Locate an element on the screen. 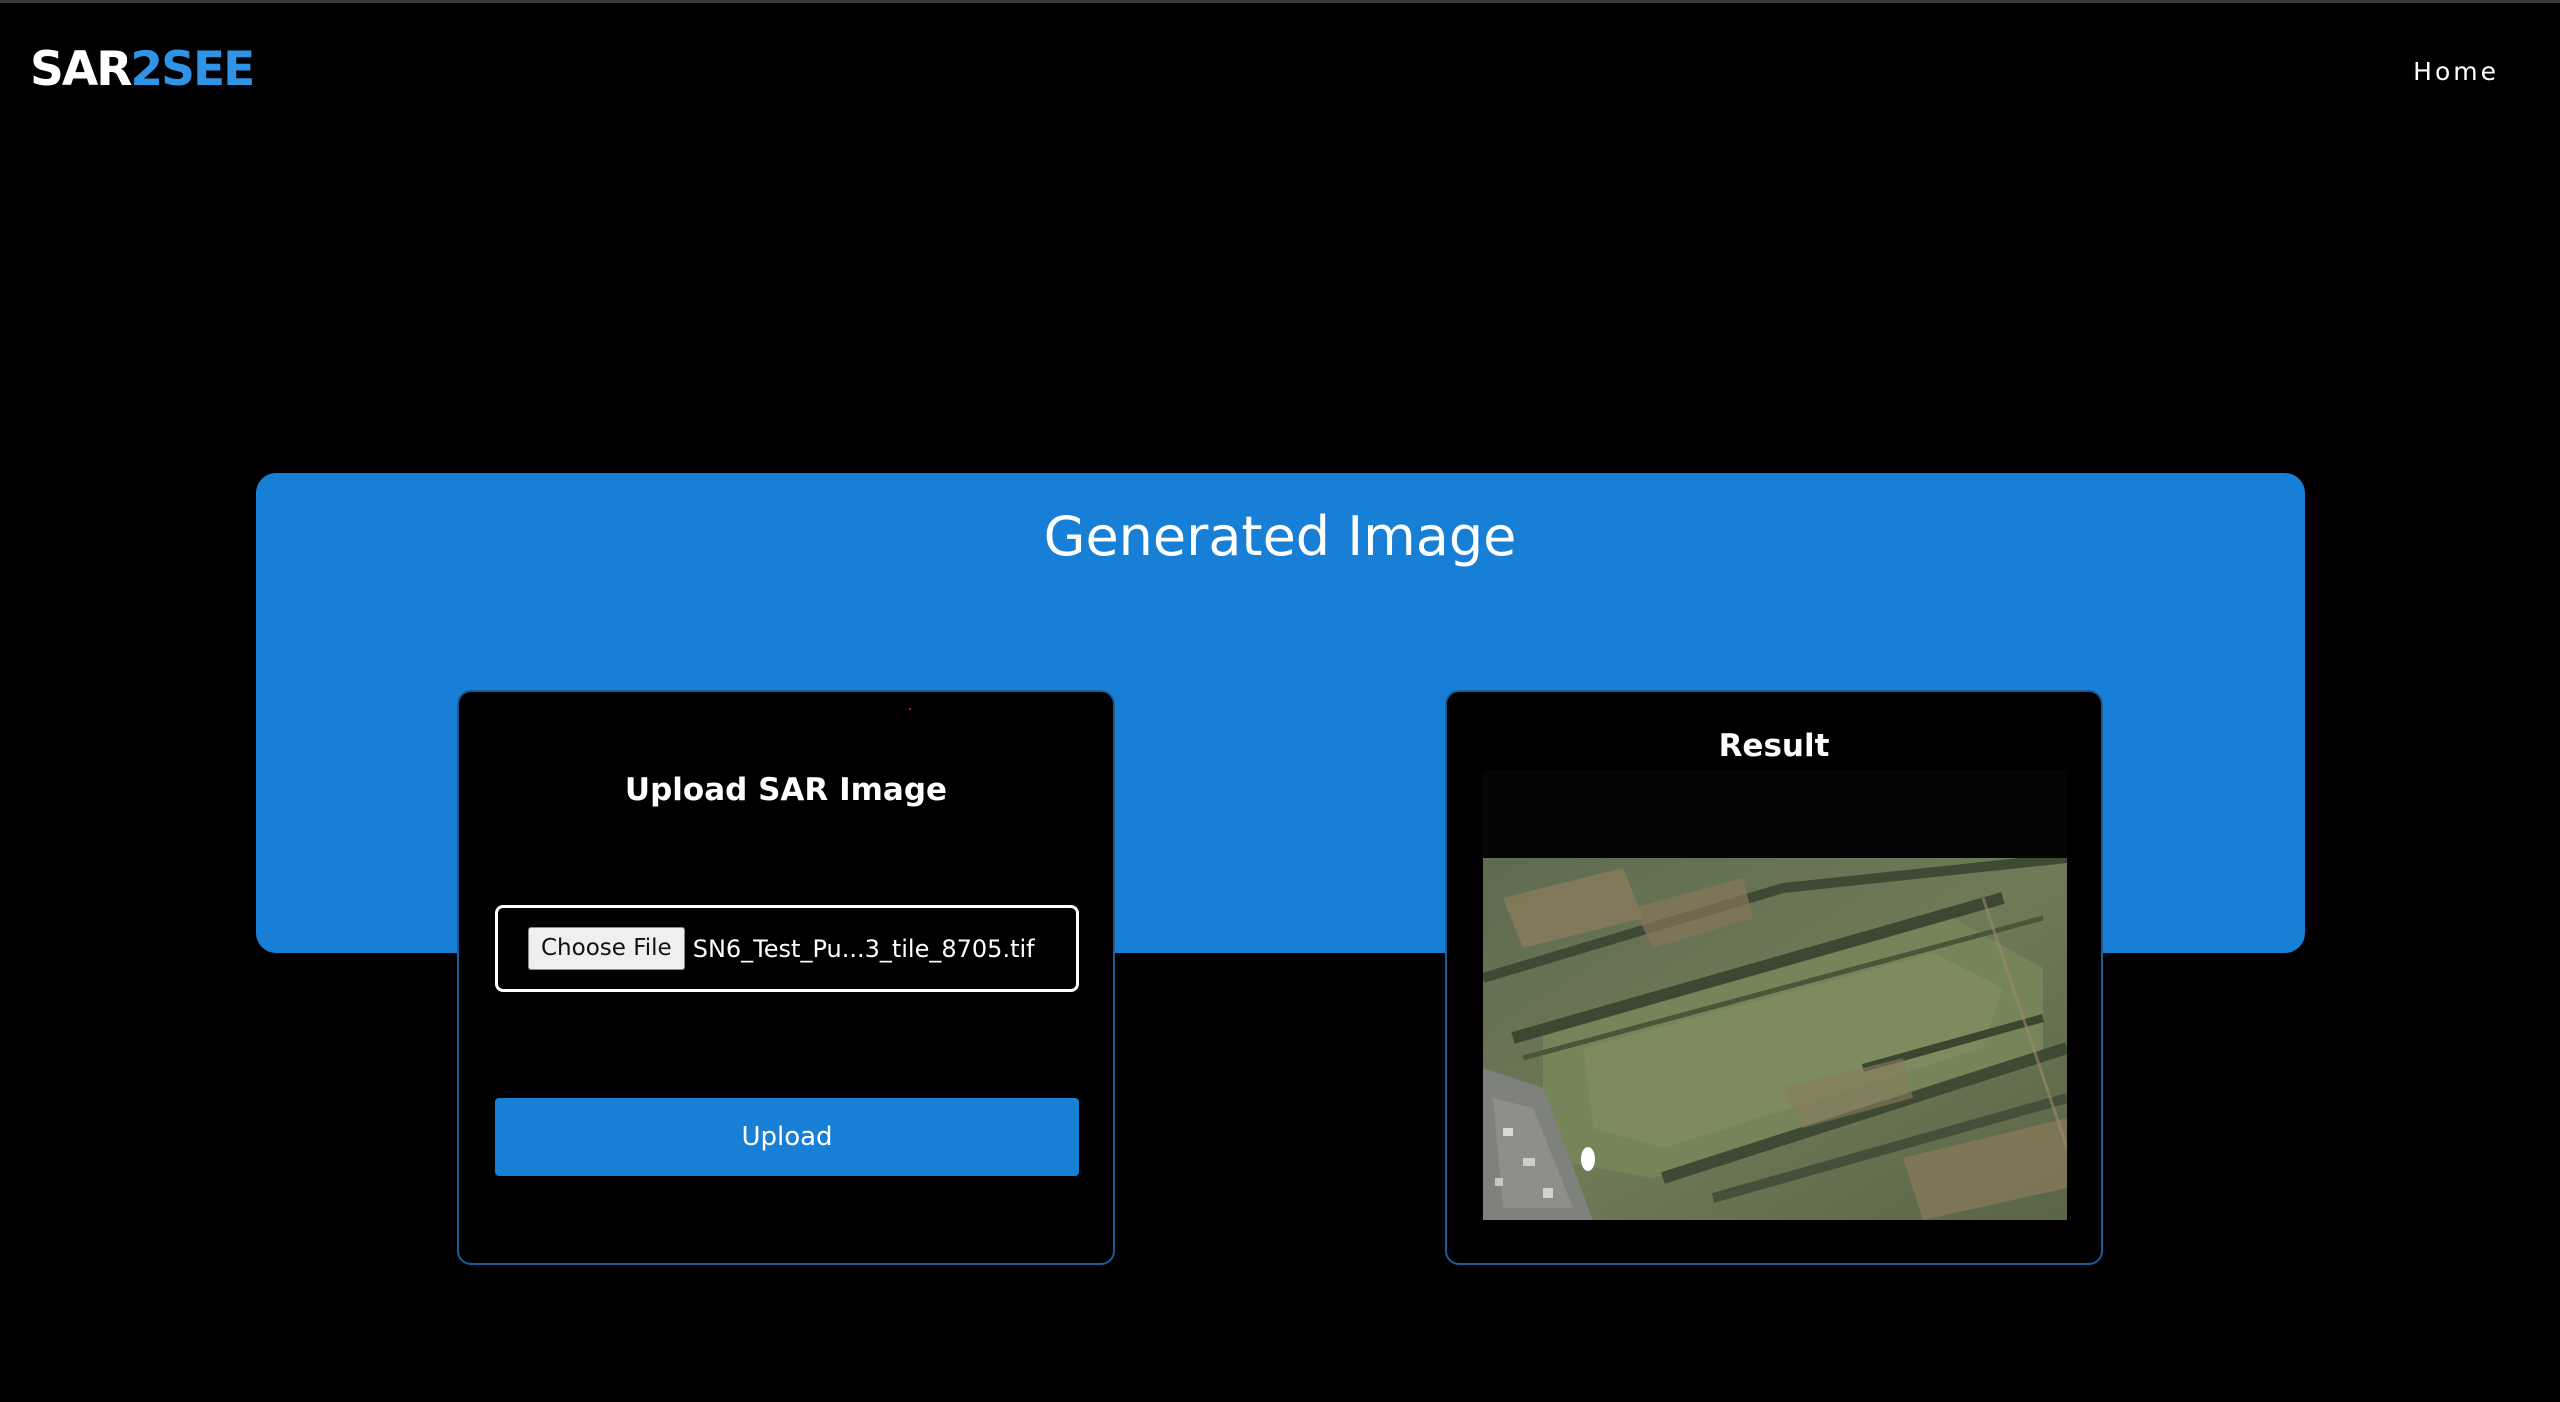  result-image is located at coordinates (1775, 1039).